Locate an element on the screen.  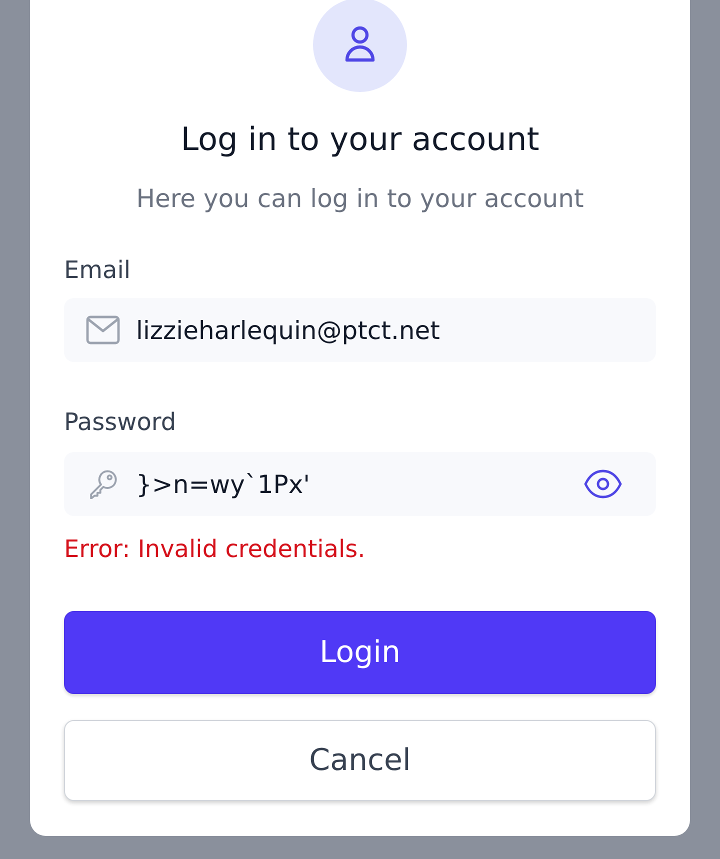
eye-icon is located at coordinates (603, 484).